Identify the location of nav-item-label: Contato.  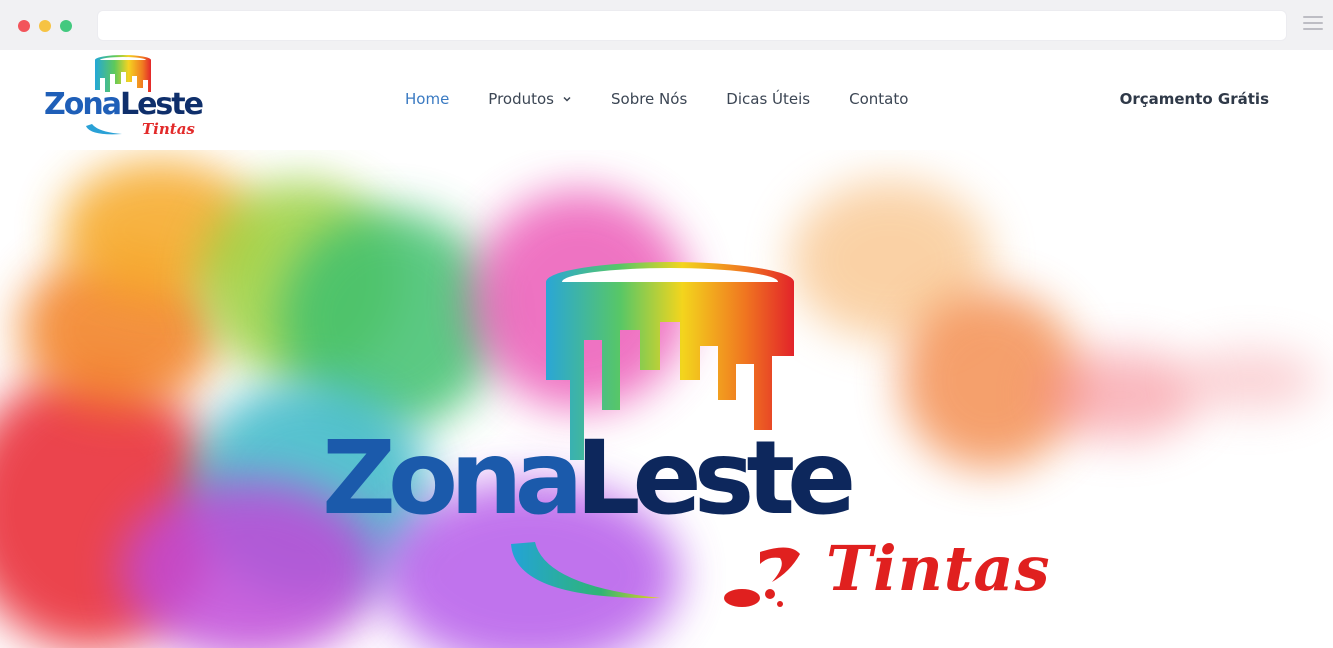
(879, 99).